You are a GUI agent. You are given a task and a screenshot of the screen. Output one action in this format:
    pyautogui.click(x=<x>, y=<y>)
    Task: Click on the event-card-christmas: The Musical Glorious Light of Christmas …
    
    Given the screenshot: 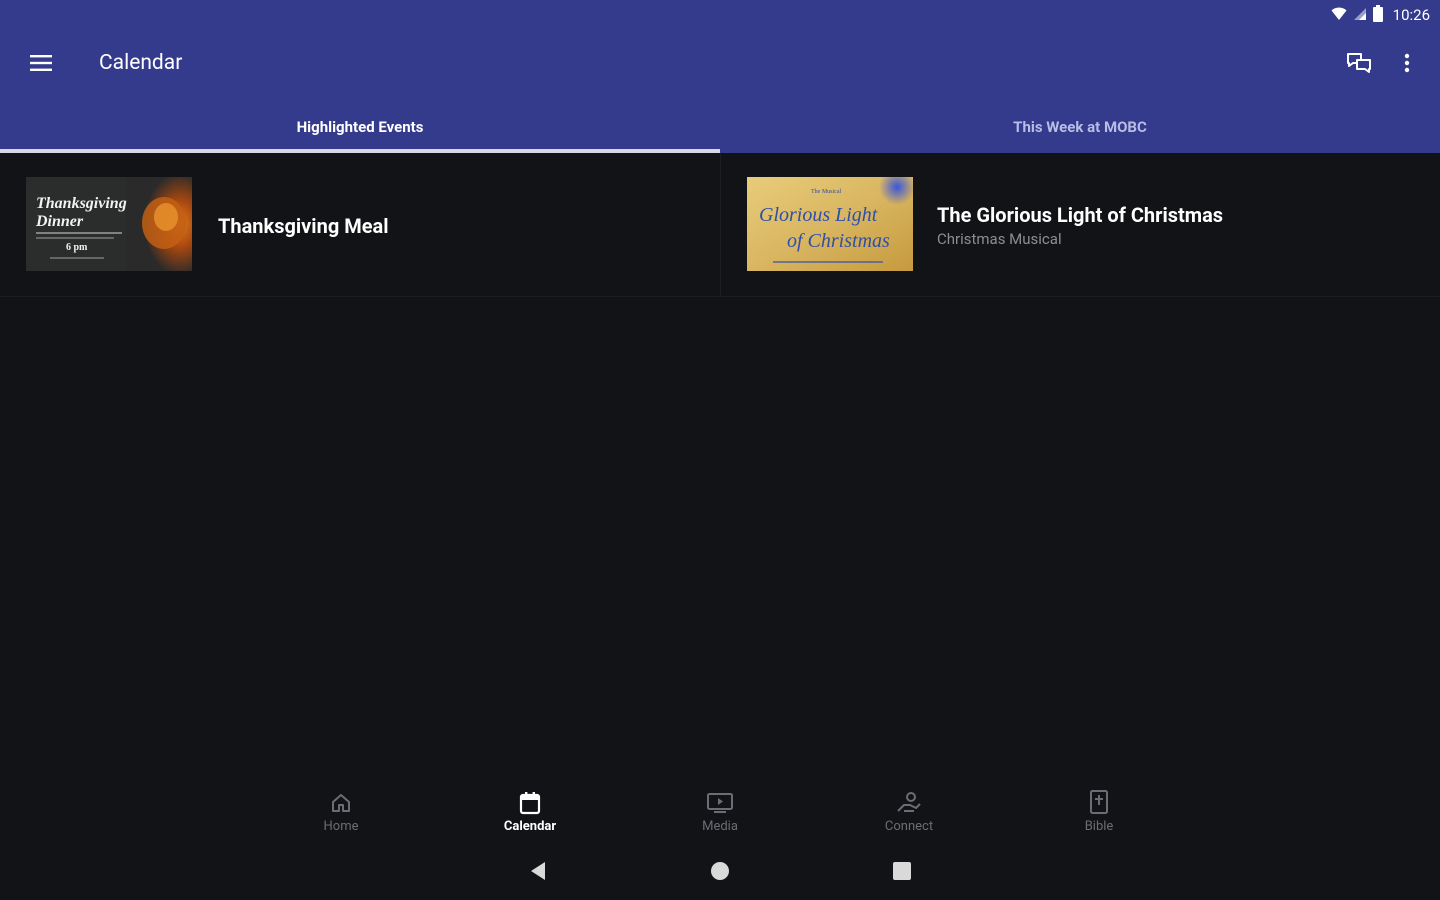 What is the action you would take?
    pyautogui.click(x=1080, y=225)
    